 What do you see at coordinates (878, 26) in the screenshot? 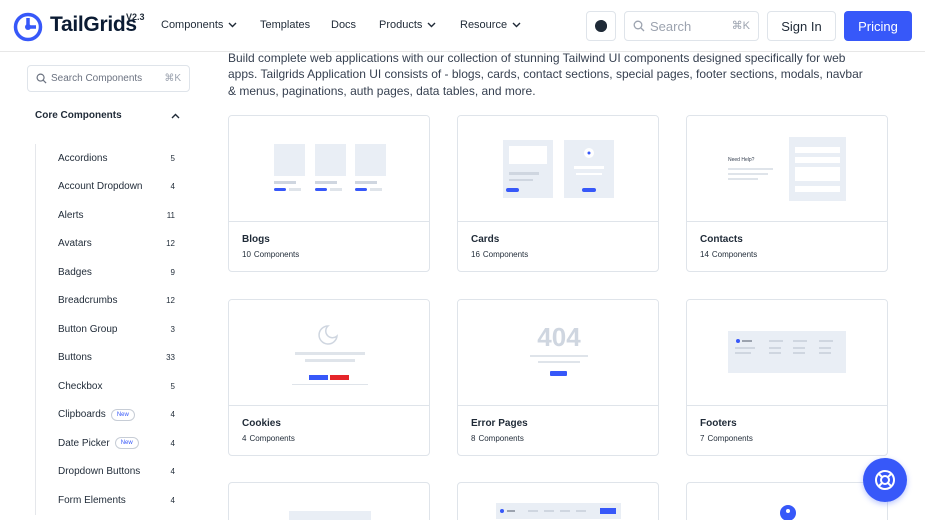
I see `pricing-button: Pricing` at bounding box center [878, 26].